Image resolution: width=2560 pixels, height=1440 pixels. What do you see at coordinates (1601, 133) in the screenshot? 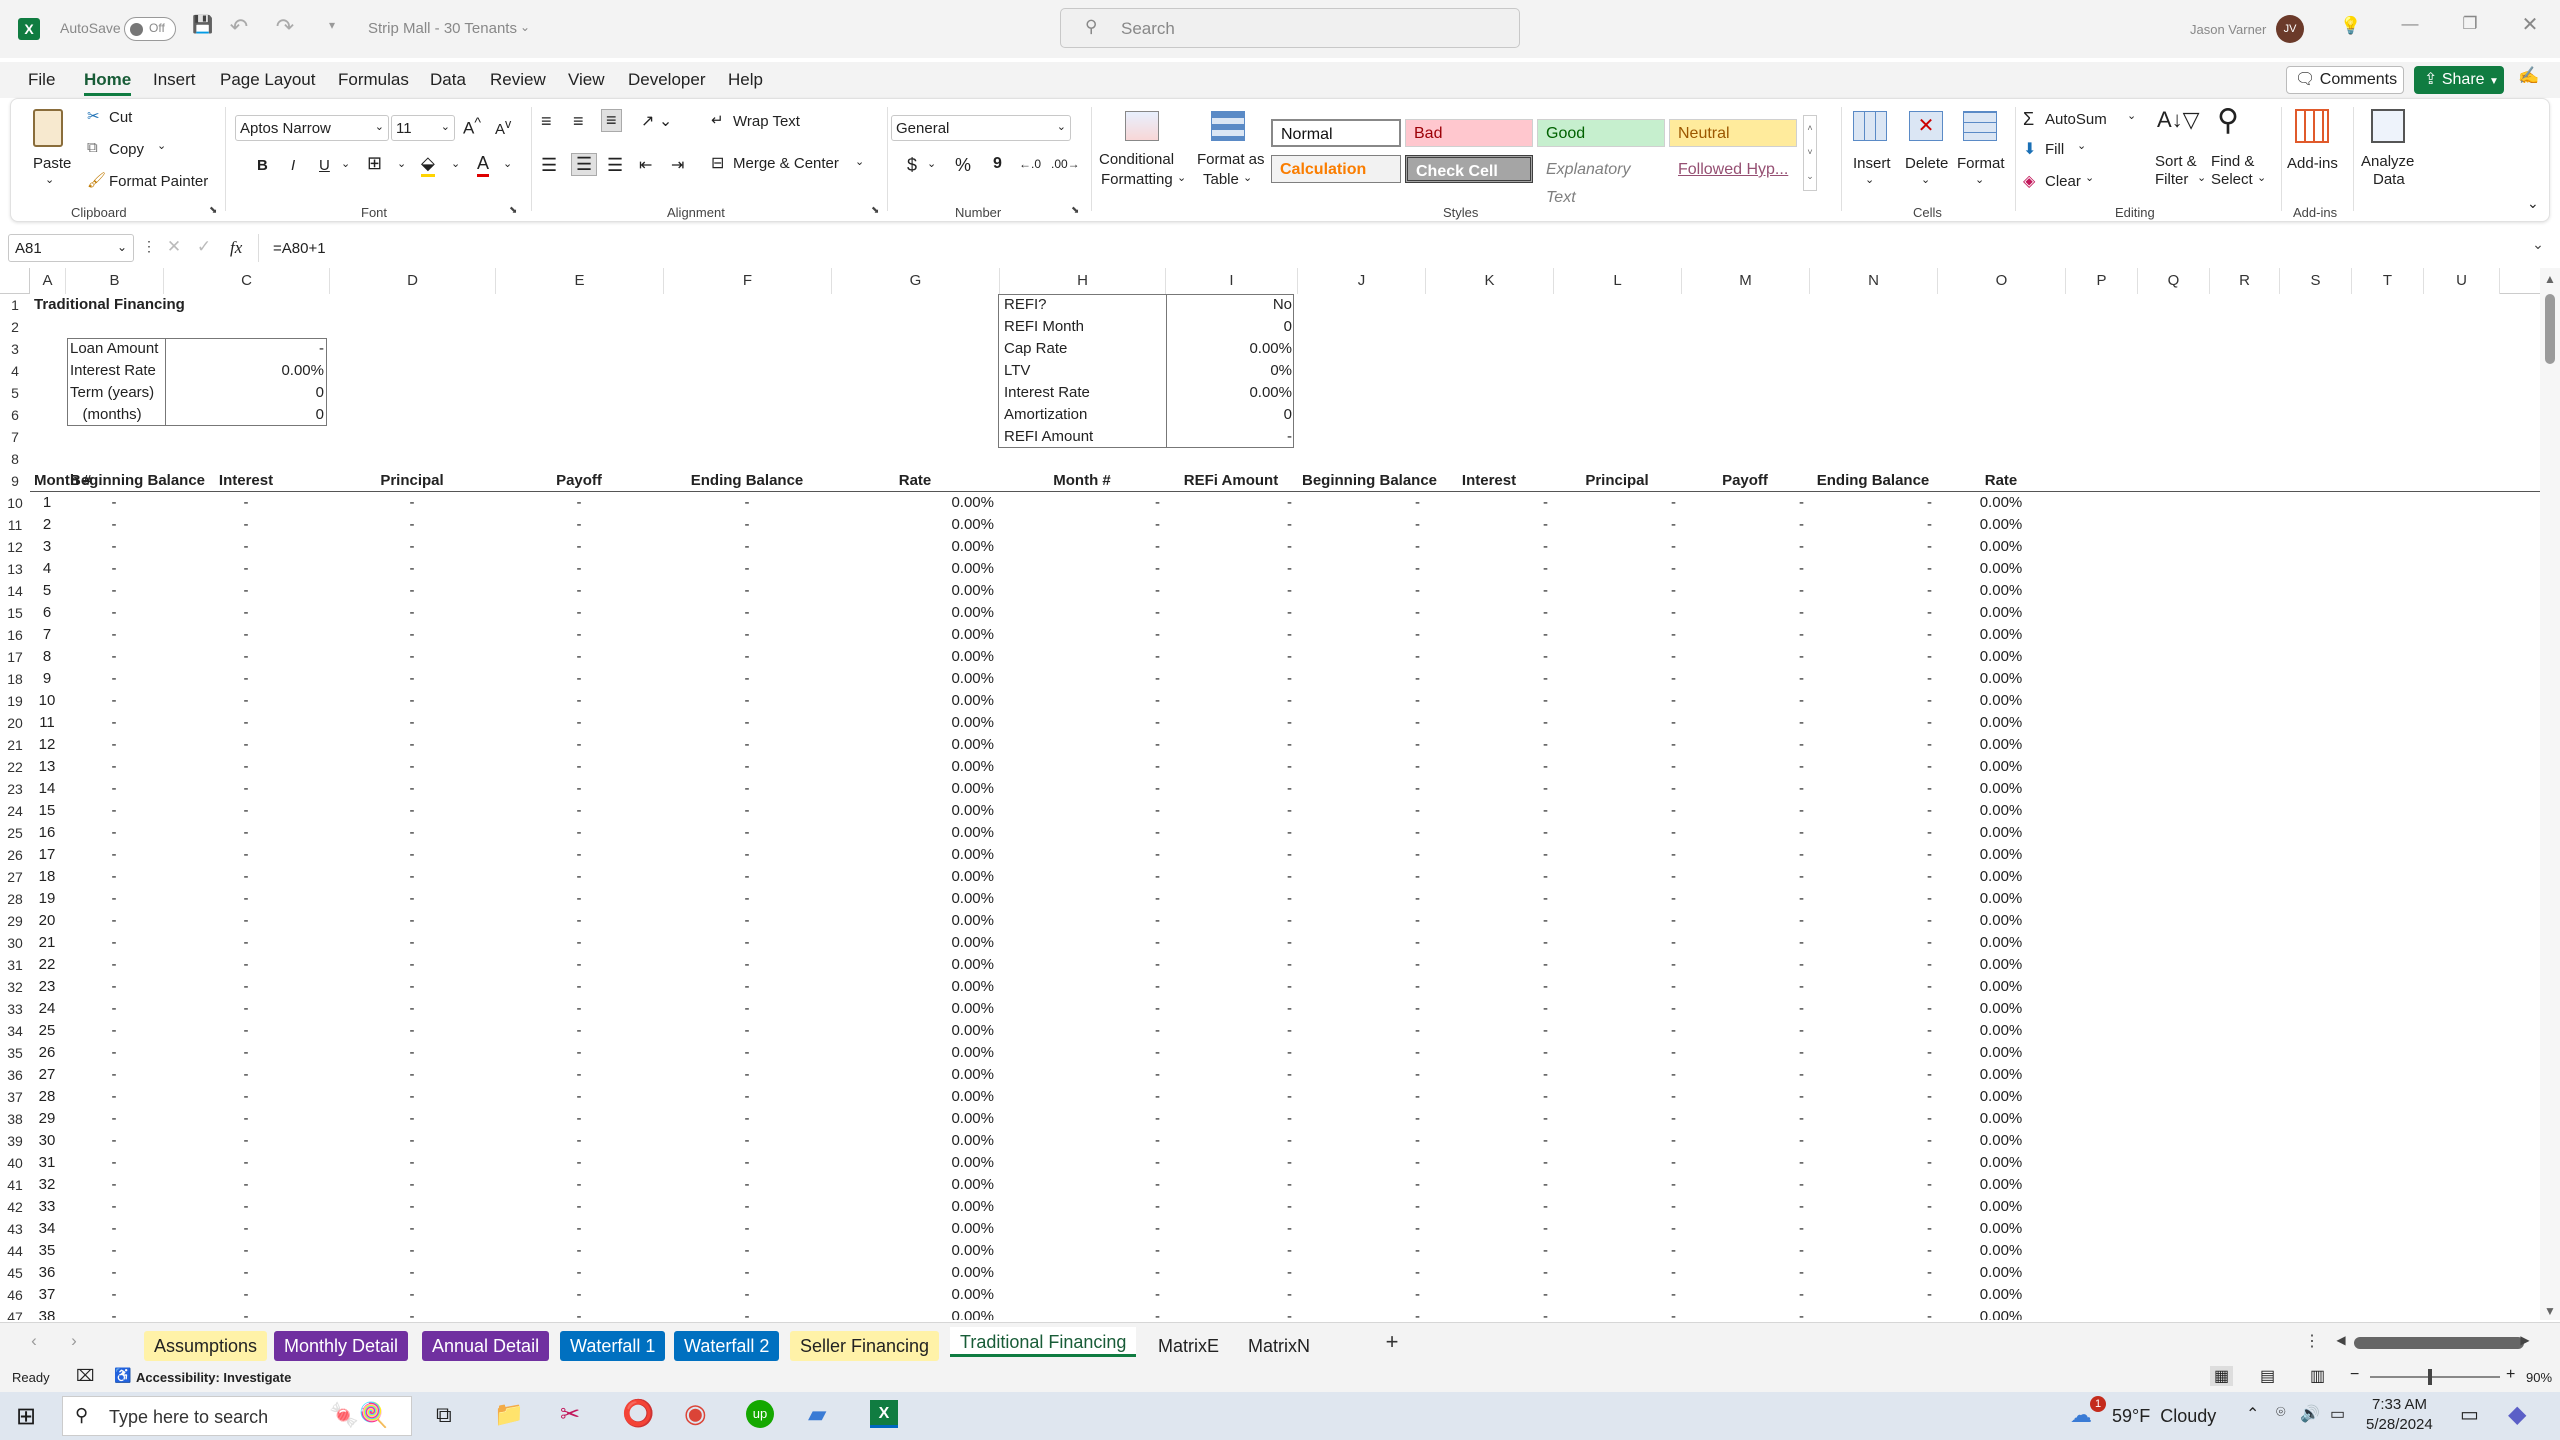
I see `style-good: Good` at bounding box center [1601, 133].